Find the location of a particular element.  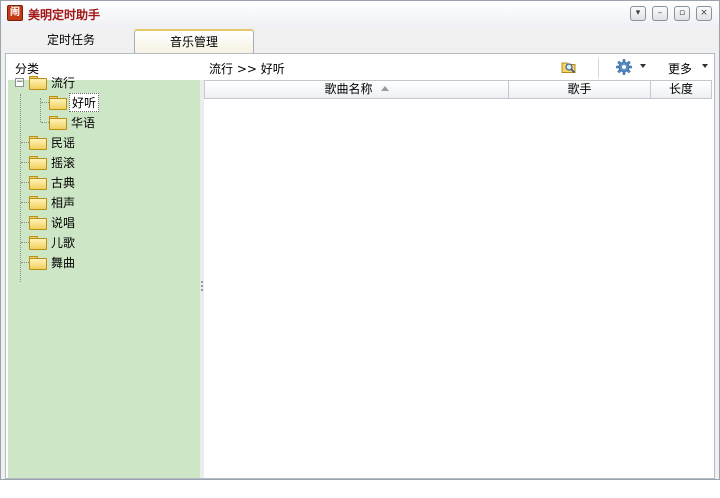

gear-icon is located at coordinates (624, 67).